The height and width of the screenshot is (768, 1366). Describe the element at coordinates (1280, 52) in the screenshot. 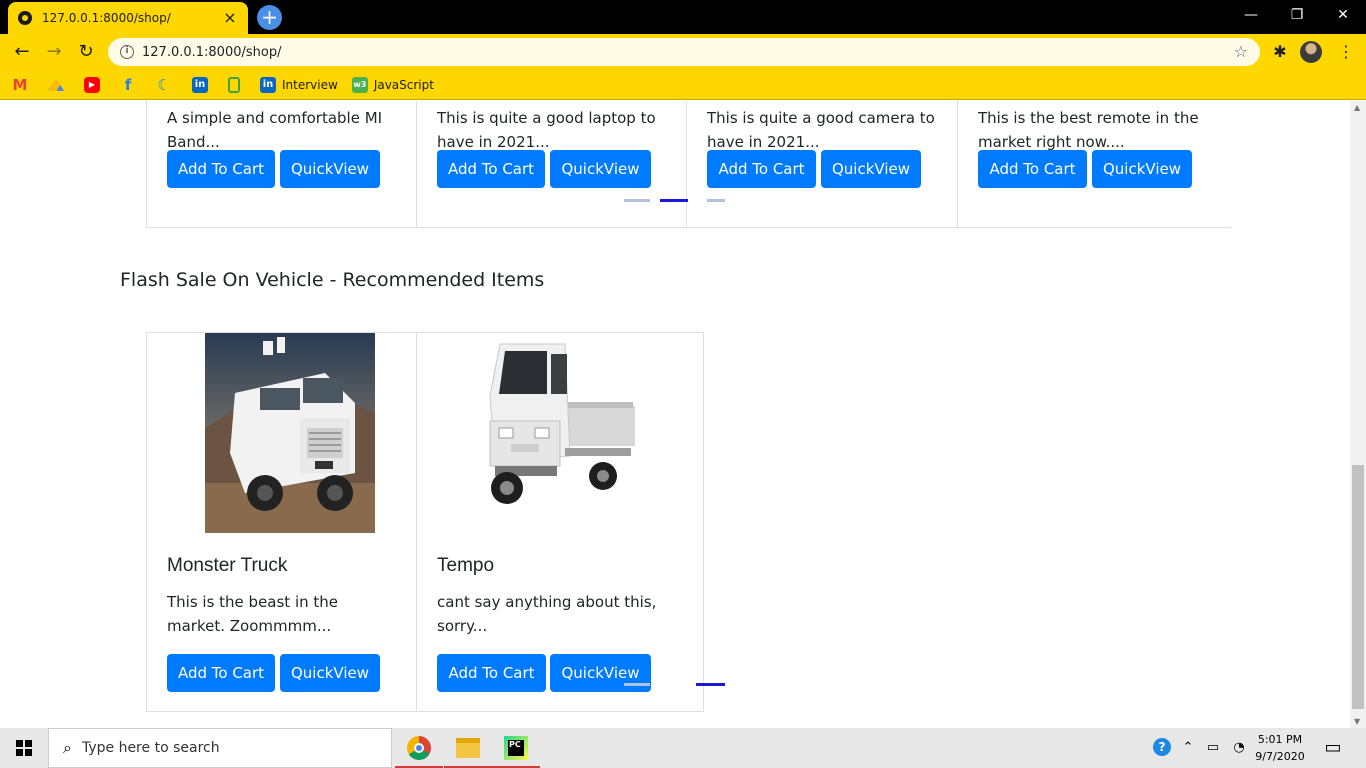

I see `extensions-icon: ✱` at that location.